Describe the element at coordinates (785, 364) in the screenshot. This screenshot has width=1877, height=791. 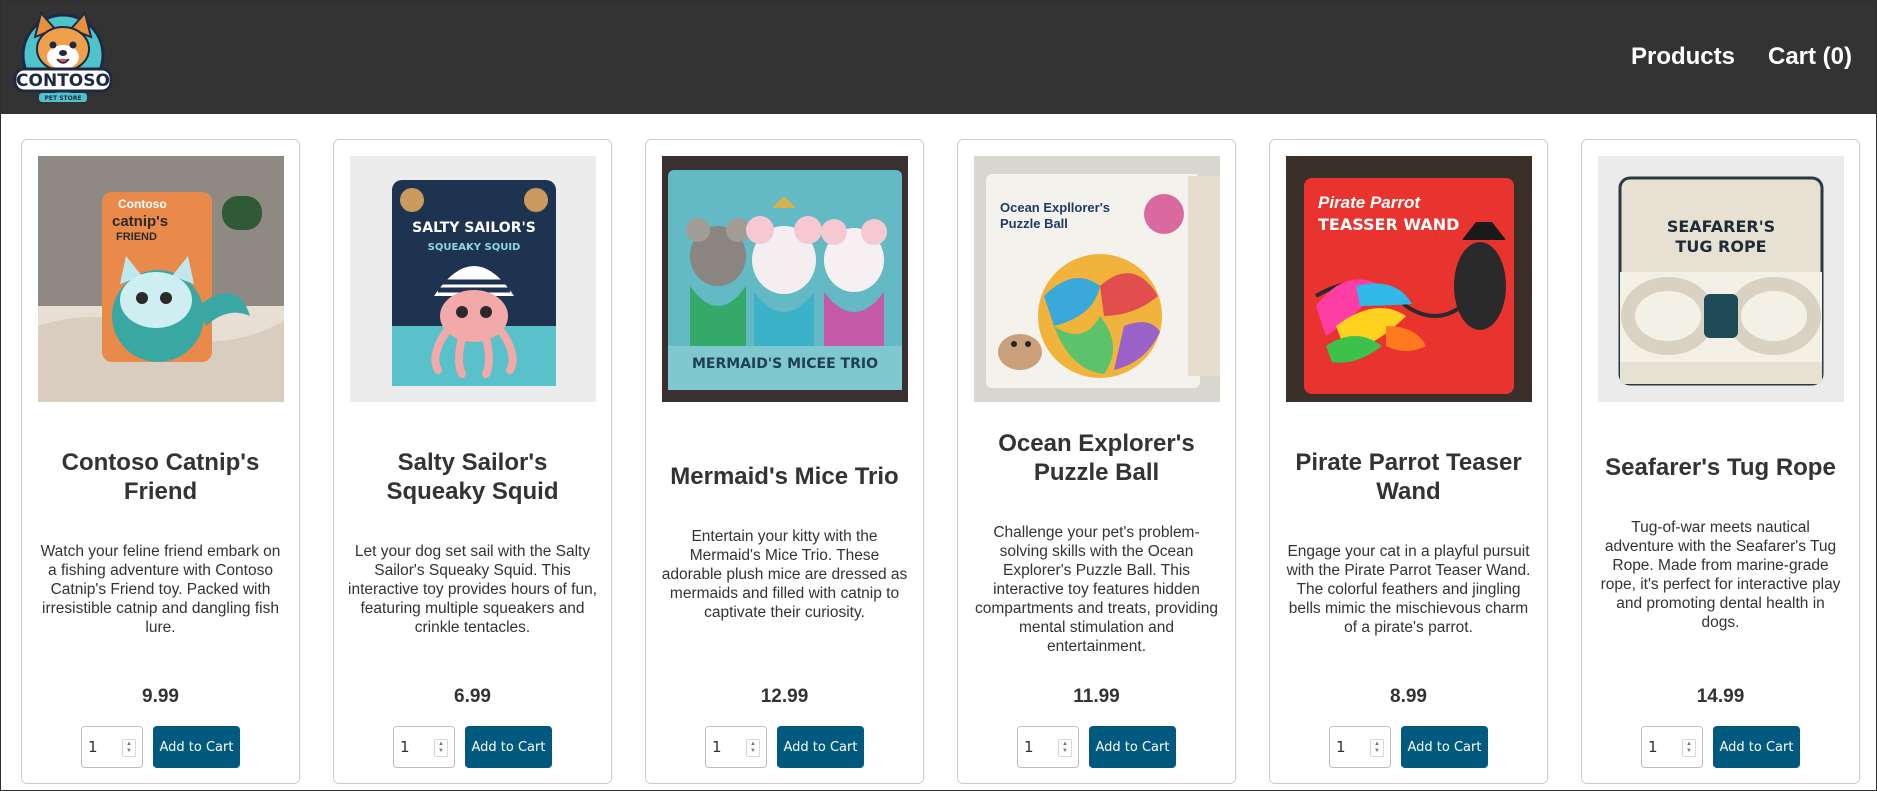
I see `package-text: MERMAID'S MICEE TRIO` at that location.